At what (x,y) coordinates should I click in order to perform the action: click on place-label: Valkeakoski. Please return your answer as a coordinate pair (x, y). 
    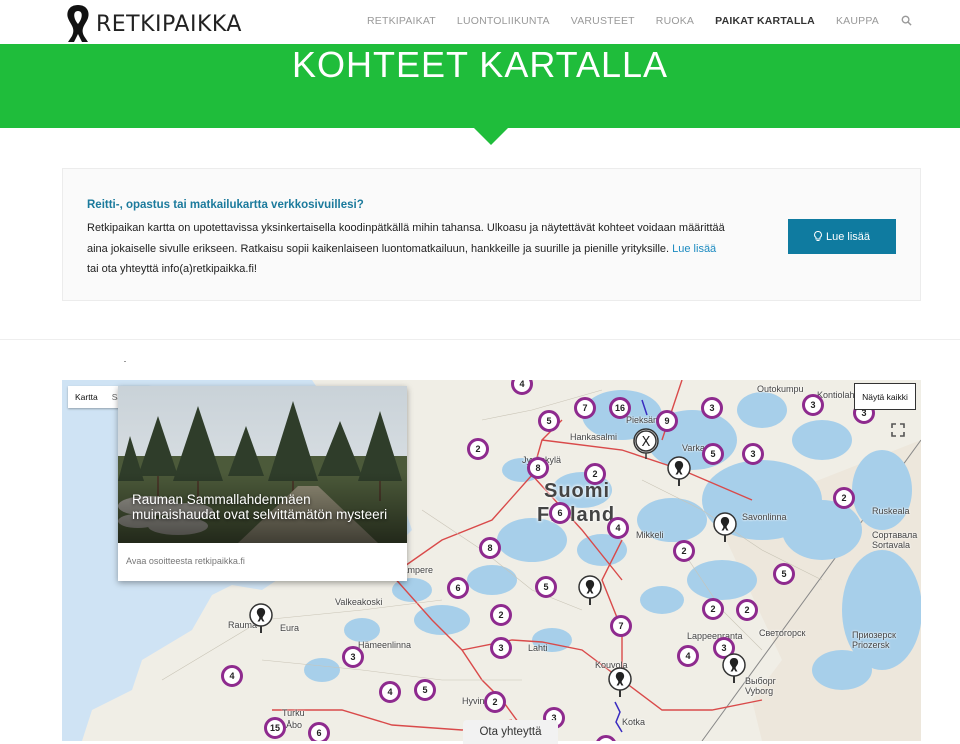
    Looking at the image, I should click on (359, 602).